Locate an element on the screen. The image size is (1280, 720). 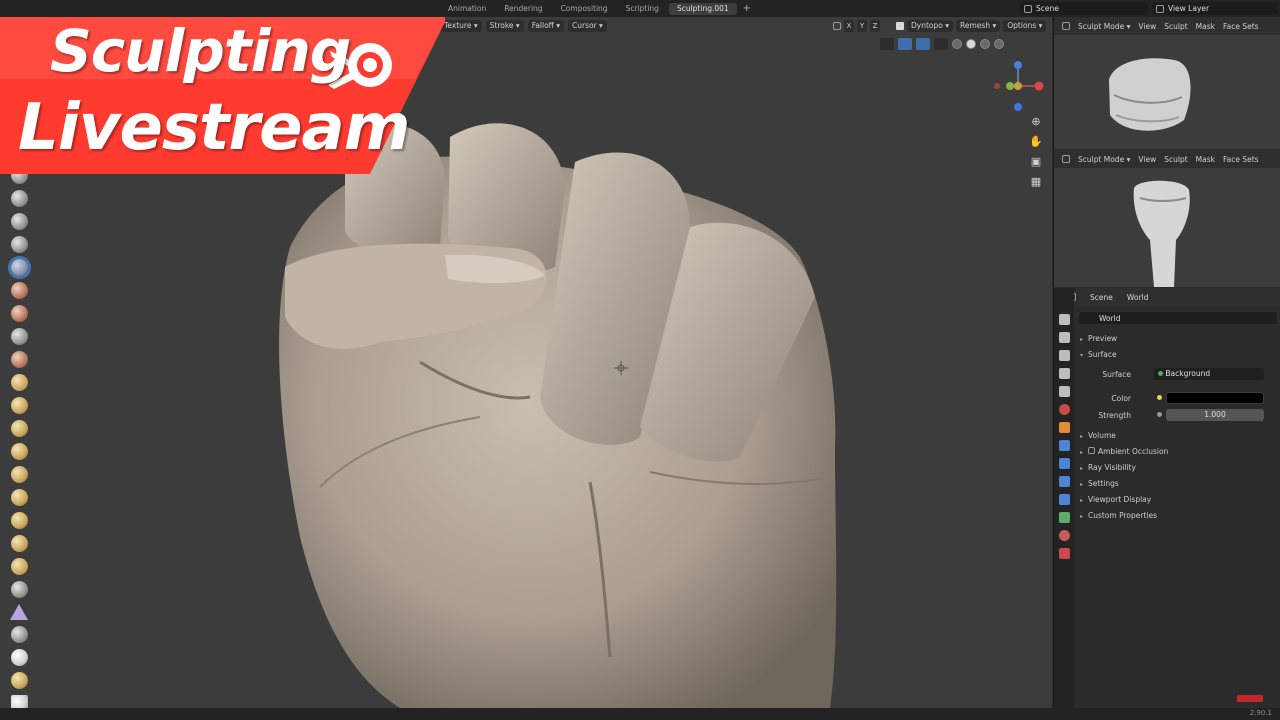
texture-tab-icon is located at coordinates (1064, 553).